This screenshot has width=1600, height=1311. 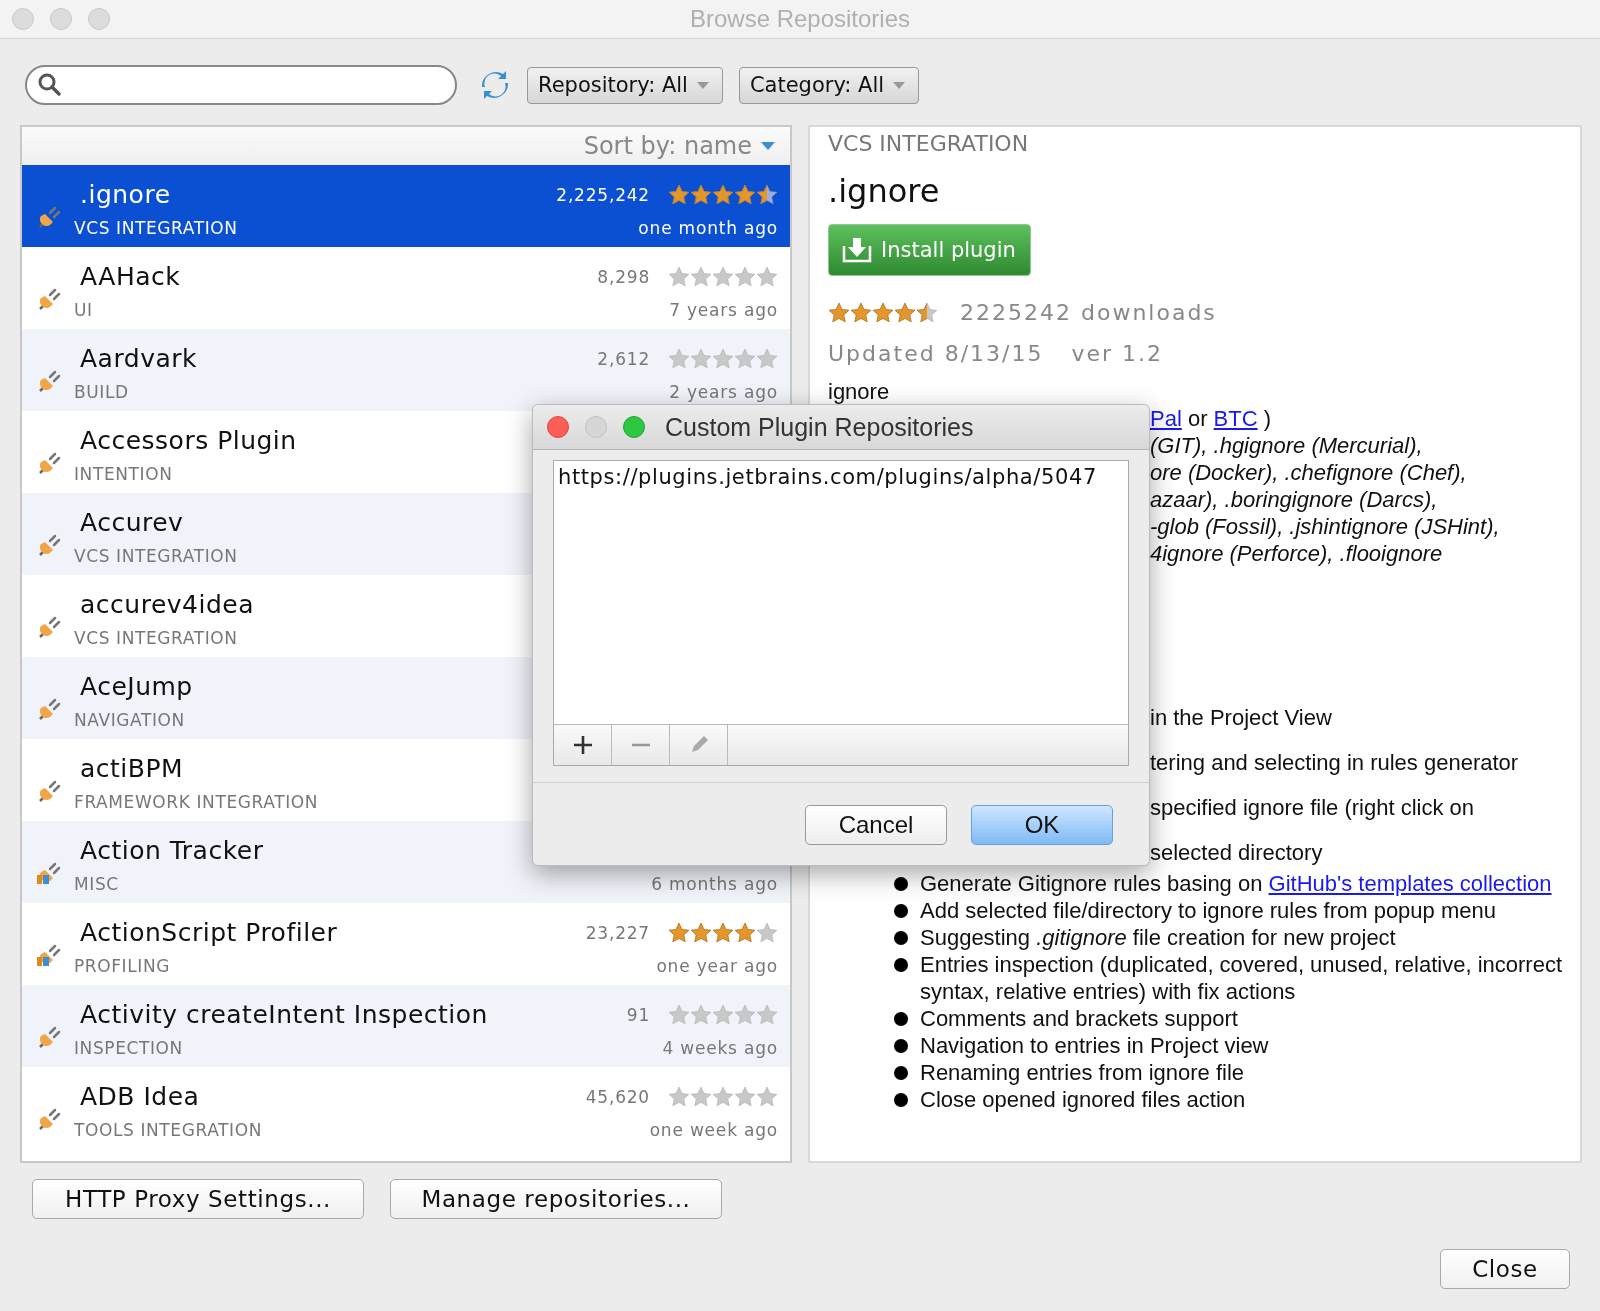 I want to click on download-icon, so click(x=857, y=250).